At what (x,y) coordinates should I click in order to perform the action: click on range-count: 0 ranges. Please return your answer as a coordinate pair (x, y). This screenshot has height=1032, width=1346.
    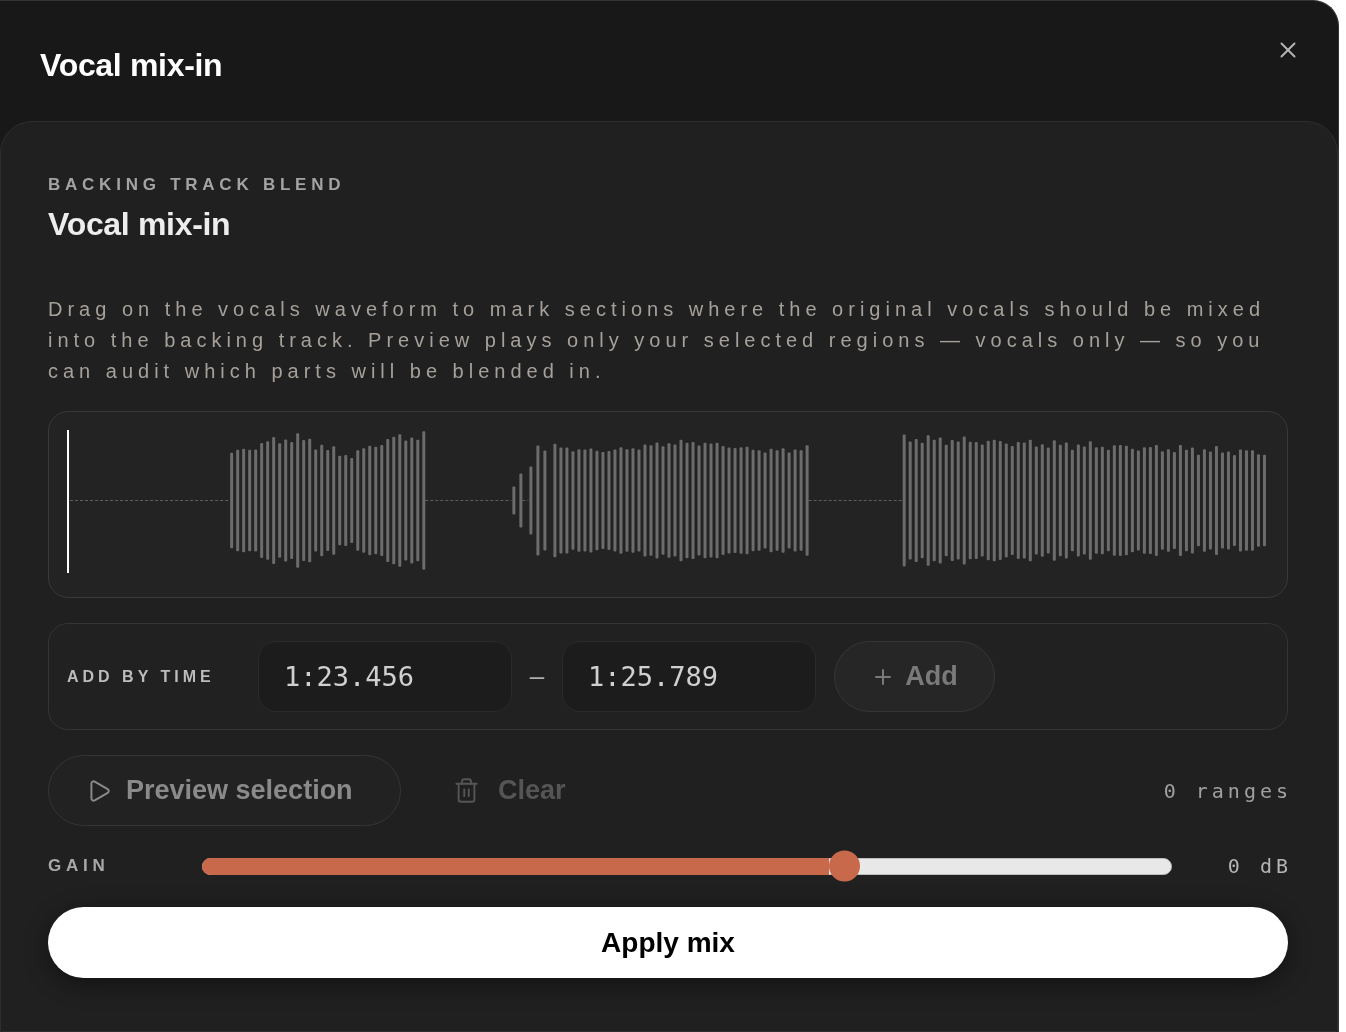
    Looking at the image, I should click on (1227, 791).